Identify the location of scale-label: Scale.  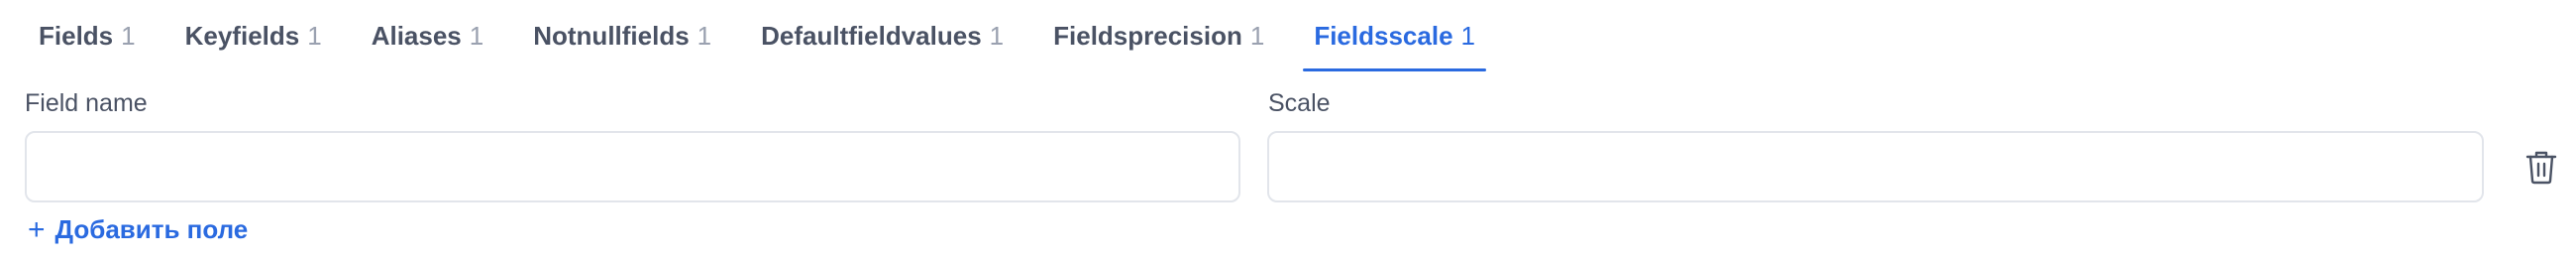
(1299, 103).